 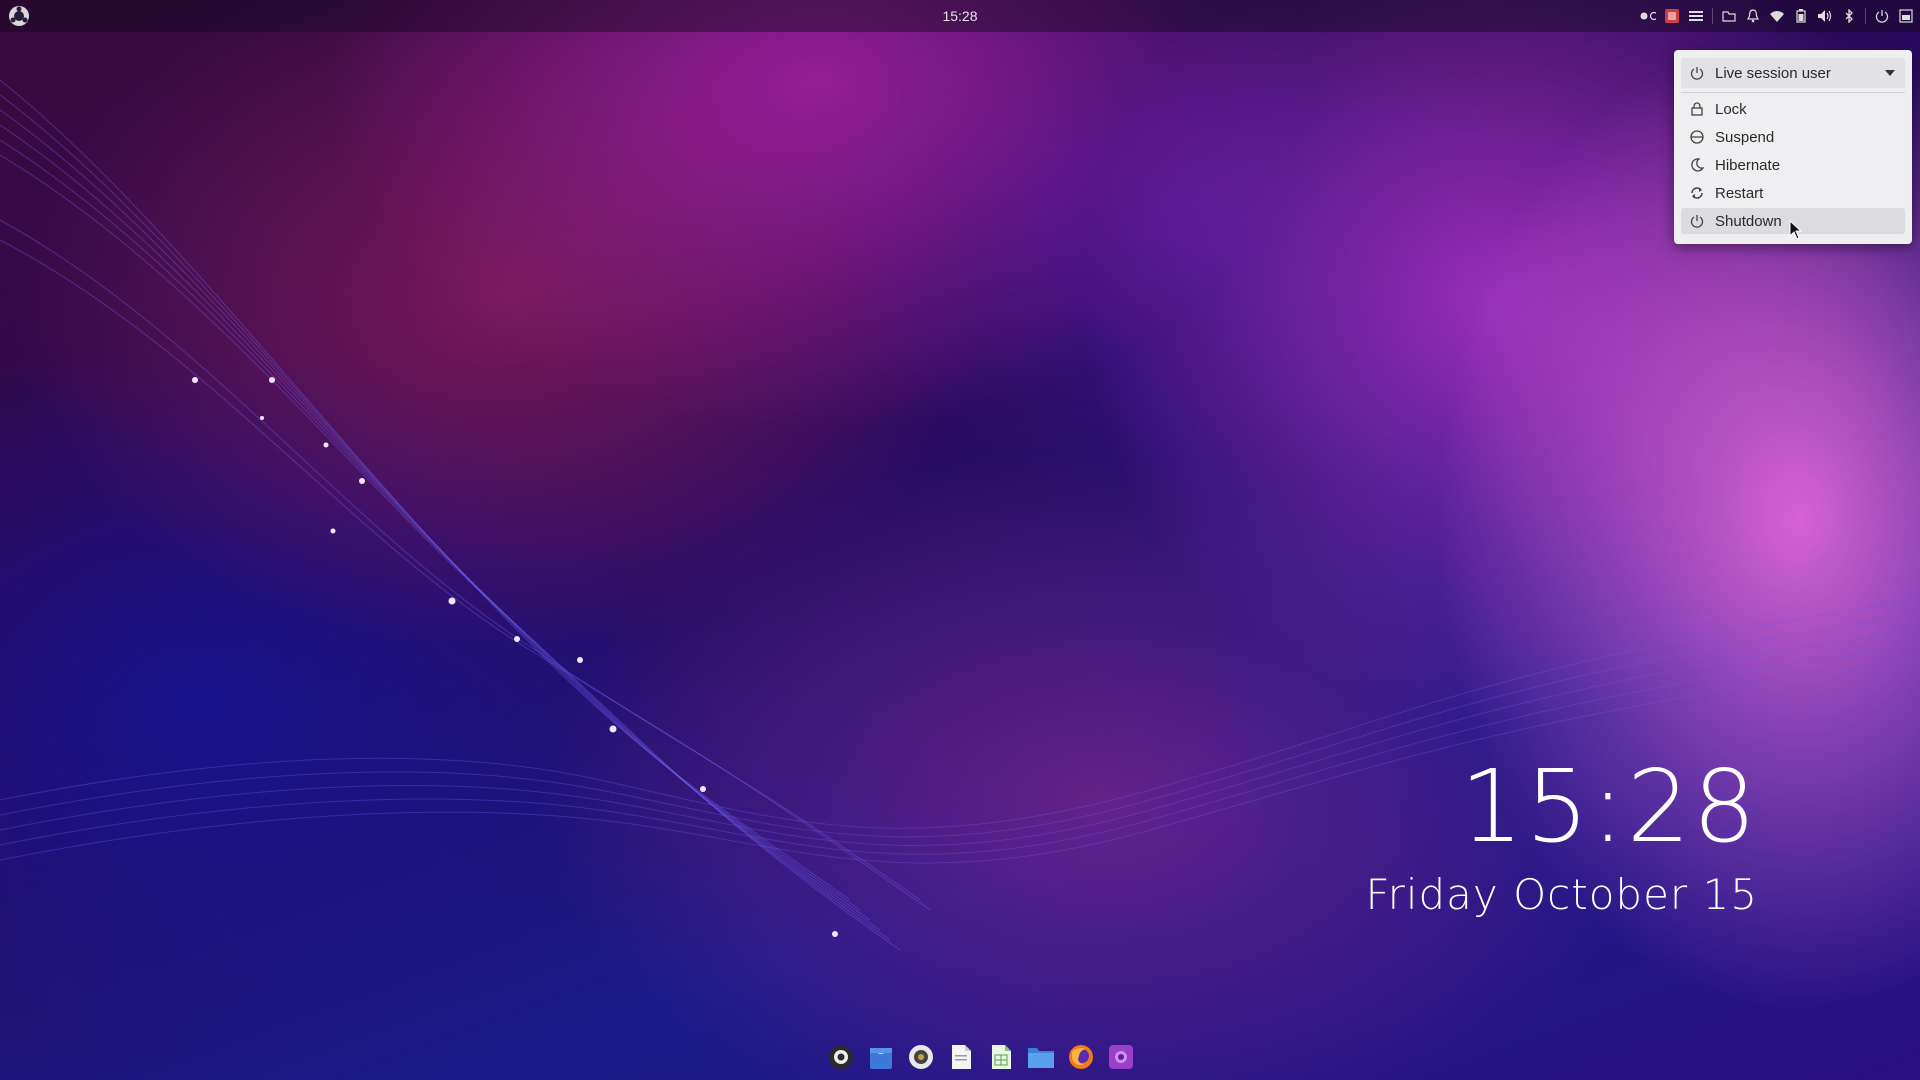 I want to click on restart-menu-item: Restart, so click(x=1793, y=193).